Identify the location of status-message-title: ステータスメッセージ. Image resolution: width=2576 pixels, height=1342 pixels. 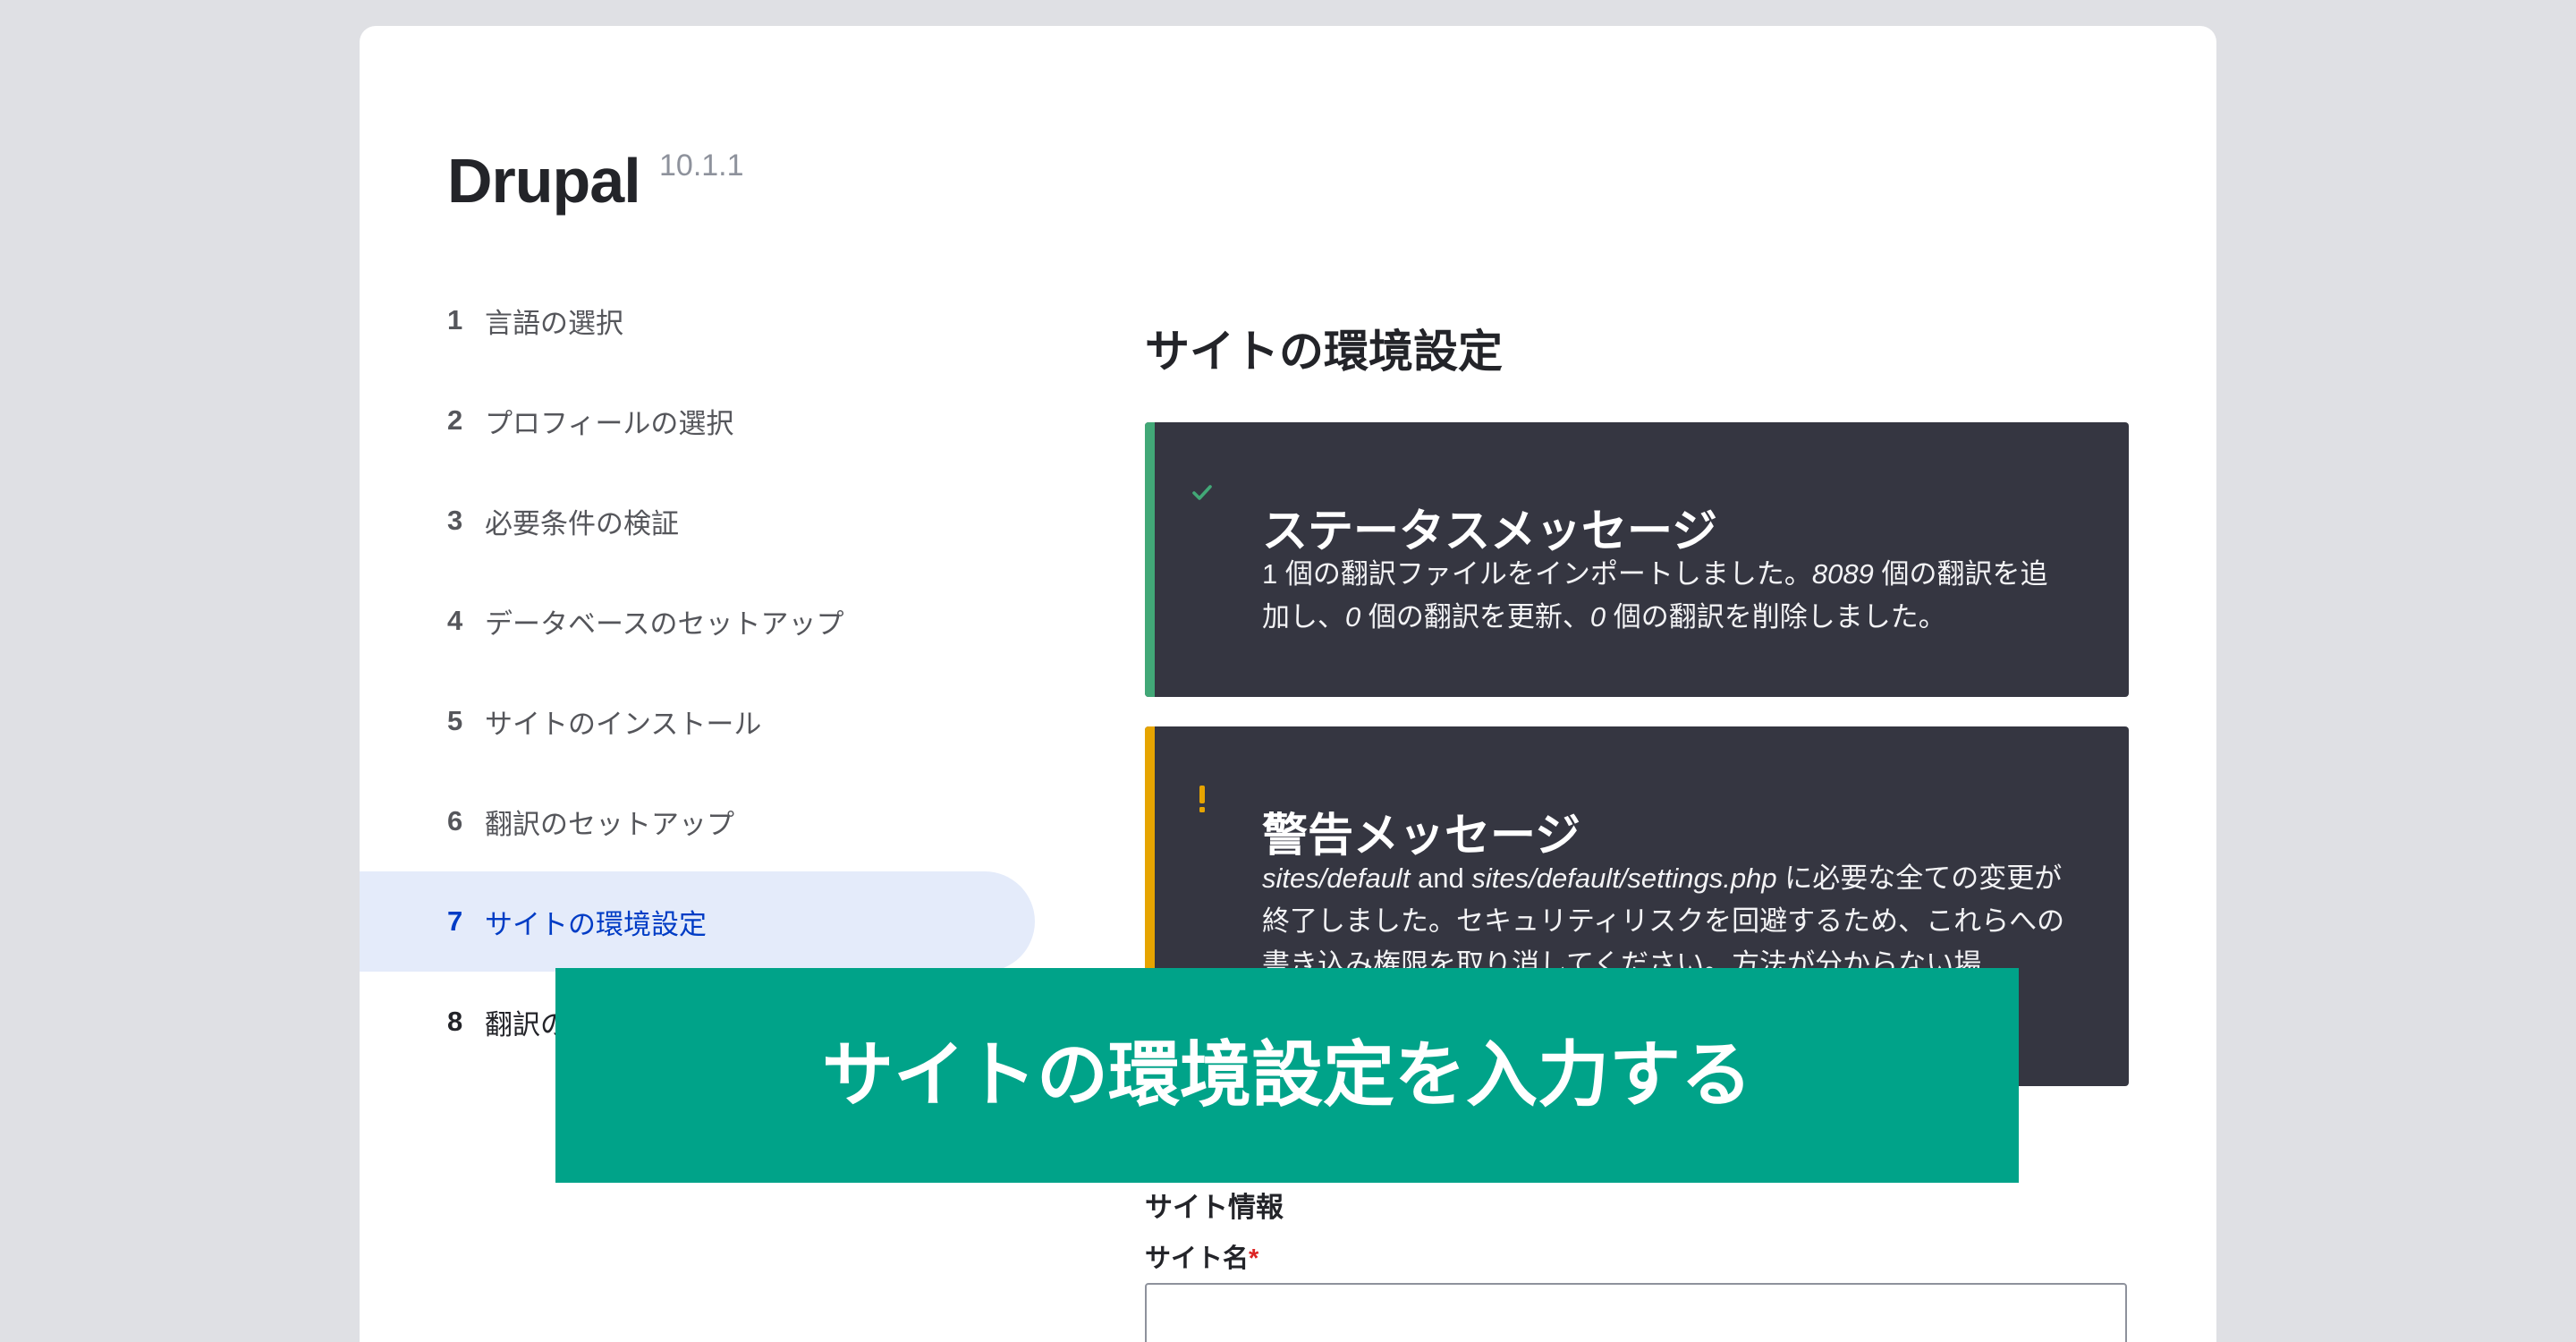
(1489, 531).